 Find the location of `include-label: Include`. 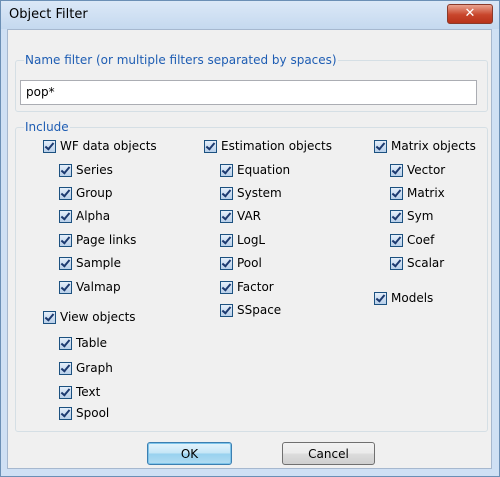

include-label: Include is located at coordinates (47, 127).